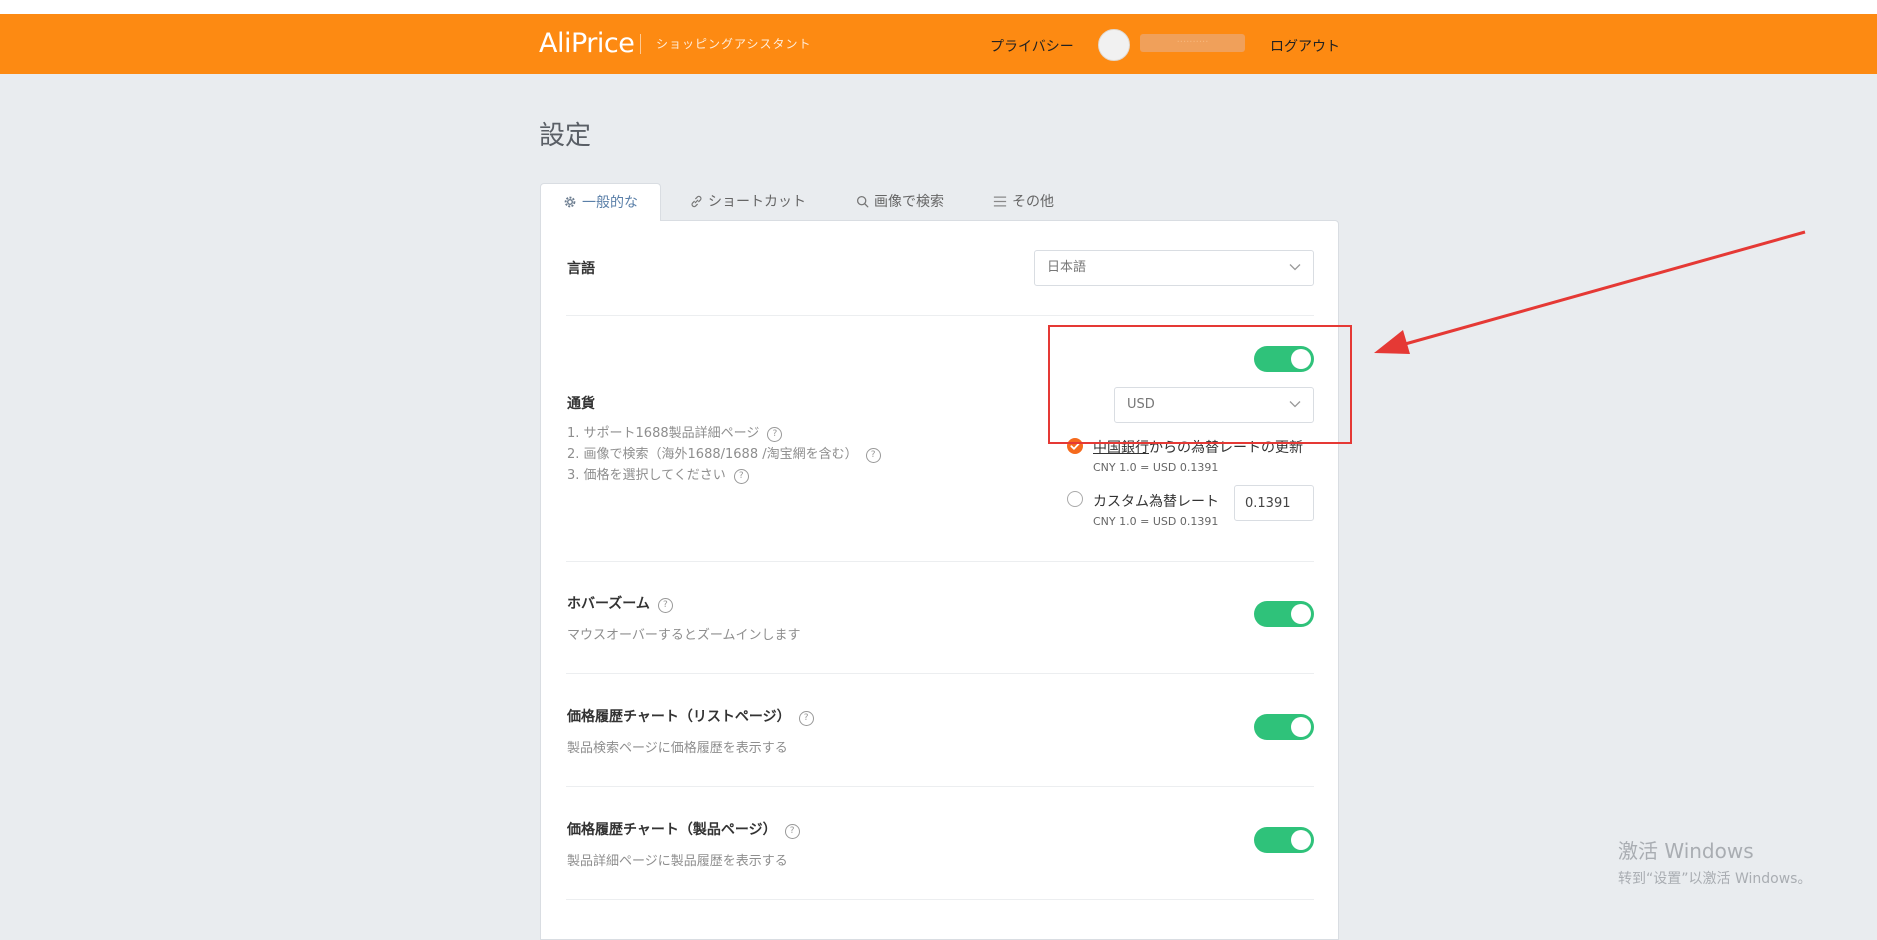 The height and width of the screenshot is (940, 1877). I want to click on search-icon, so click(862, 201).